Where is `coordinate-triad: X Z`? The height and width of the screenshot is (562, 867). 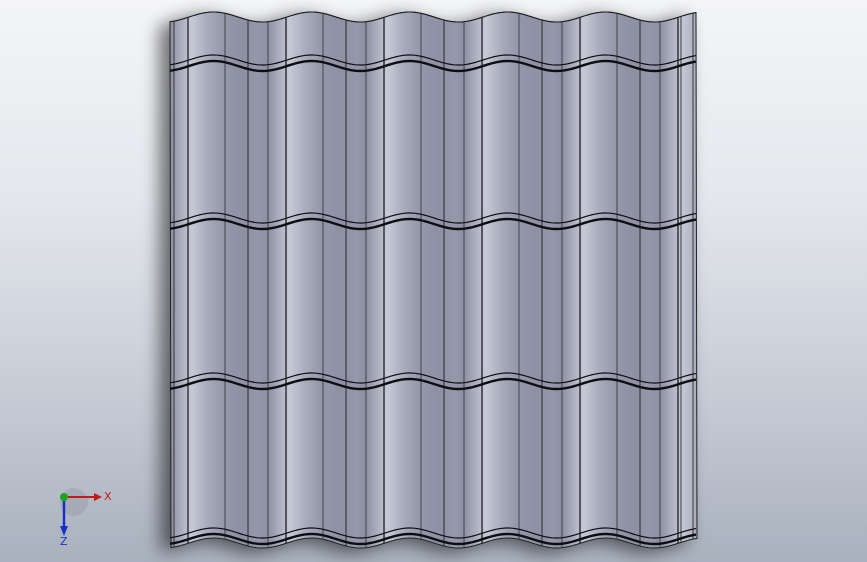 coordinate-triad: X Z is located at coordinates (86, 517).